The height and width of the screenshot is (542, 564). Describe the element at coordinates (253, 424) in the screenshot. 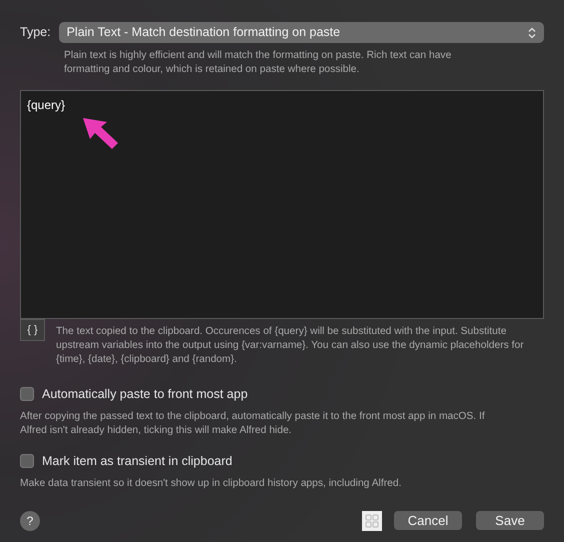

I see `option-help-text: After copying the passed text to the clipboard, automatically paste it to the front most app in macOS. If Alfred isn't already hidden, ticking this will make Alfred hide.` at that location.